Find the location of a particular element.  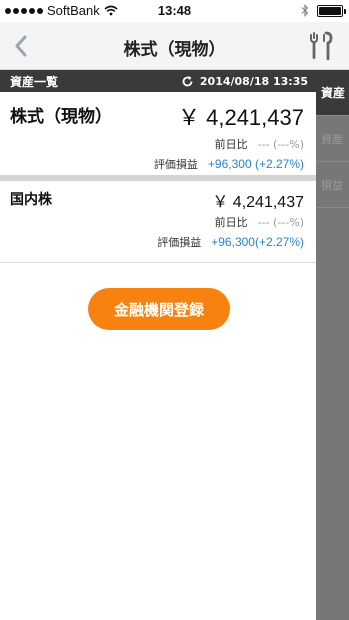

nav-bar: 株式（現物） is located at coordinates (174, 46).